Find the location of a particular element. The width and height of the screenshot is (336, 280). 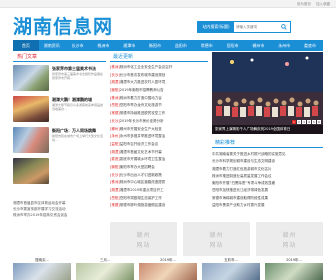

nav-item-hunan: 湖南资讯 is located at coordinates (52, 45).